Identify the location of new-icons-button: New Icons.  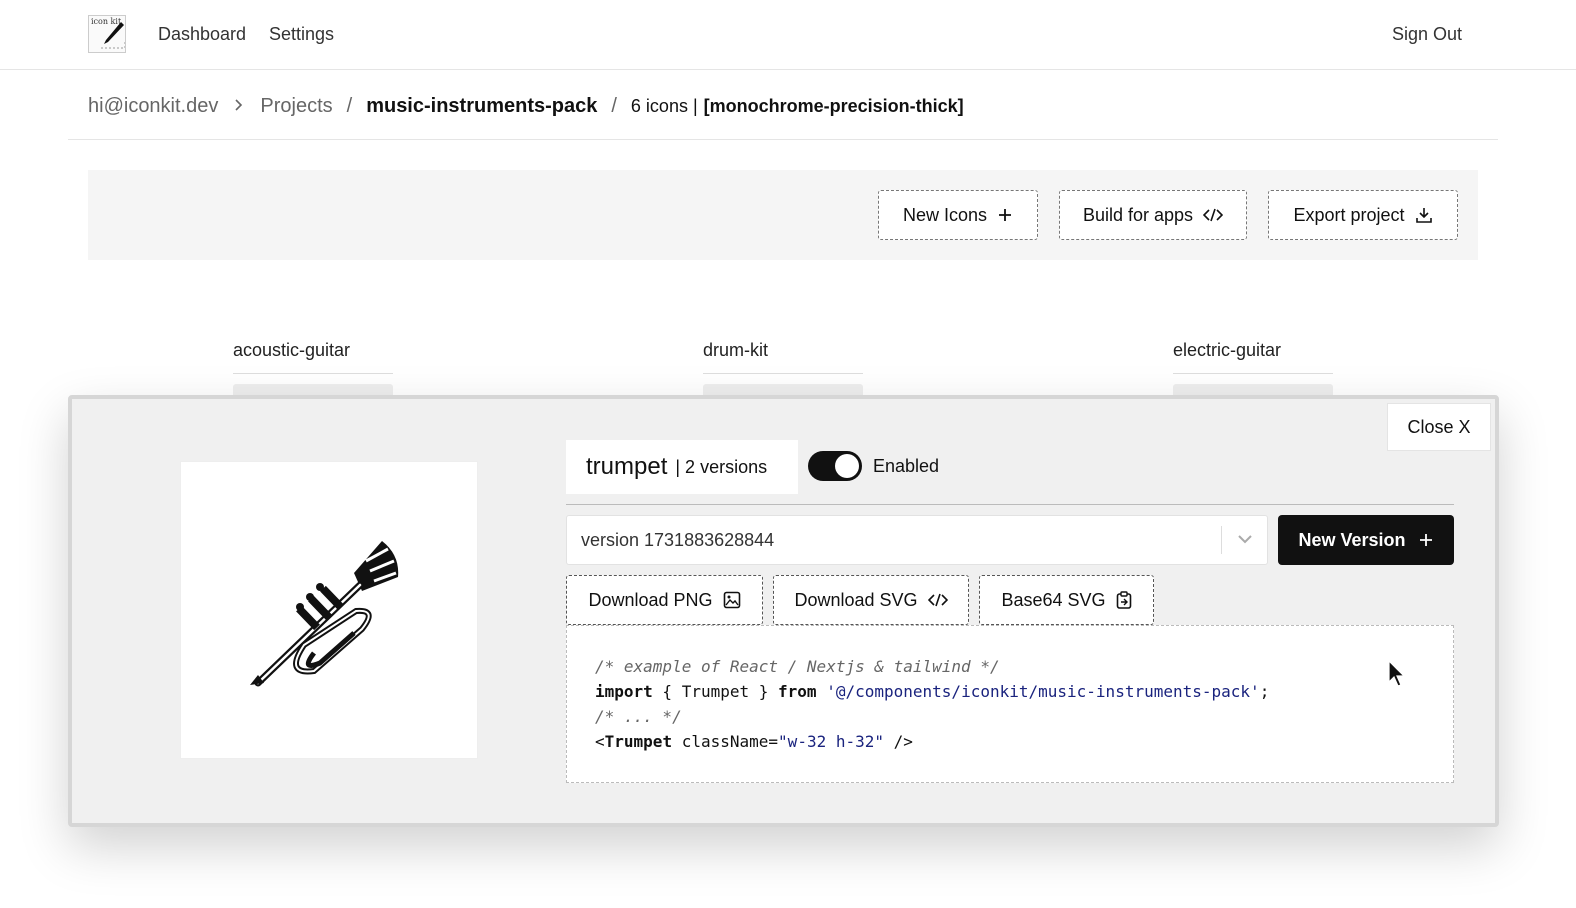
(958, 215).